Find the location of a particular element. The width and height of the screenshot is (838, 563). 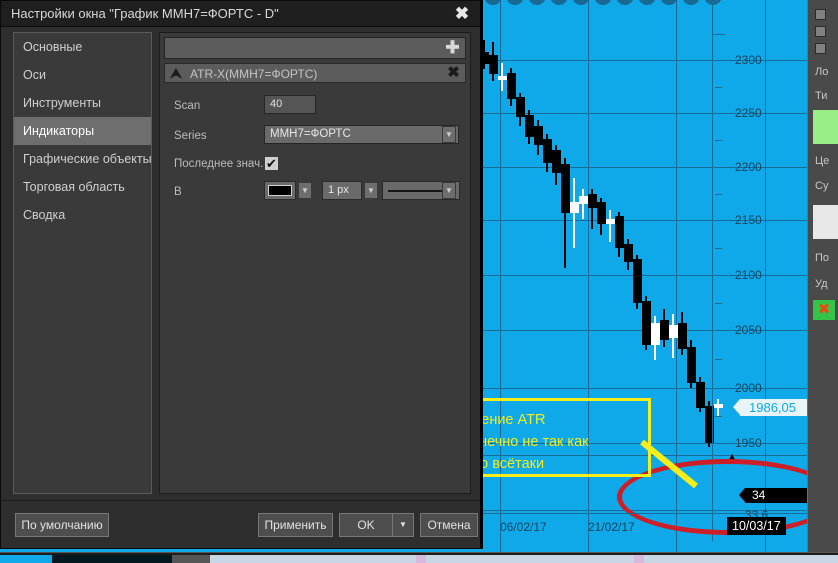

last-value-label: Последнее знач. is located at coordinates (219, 164).